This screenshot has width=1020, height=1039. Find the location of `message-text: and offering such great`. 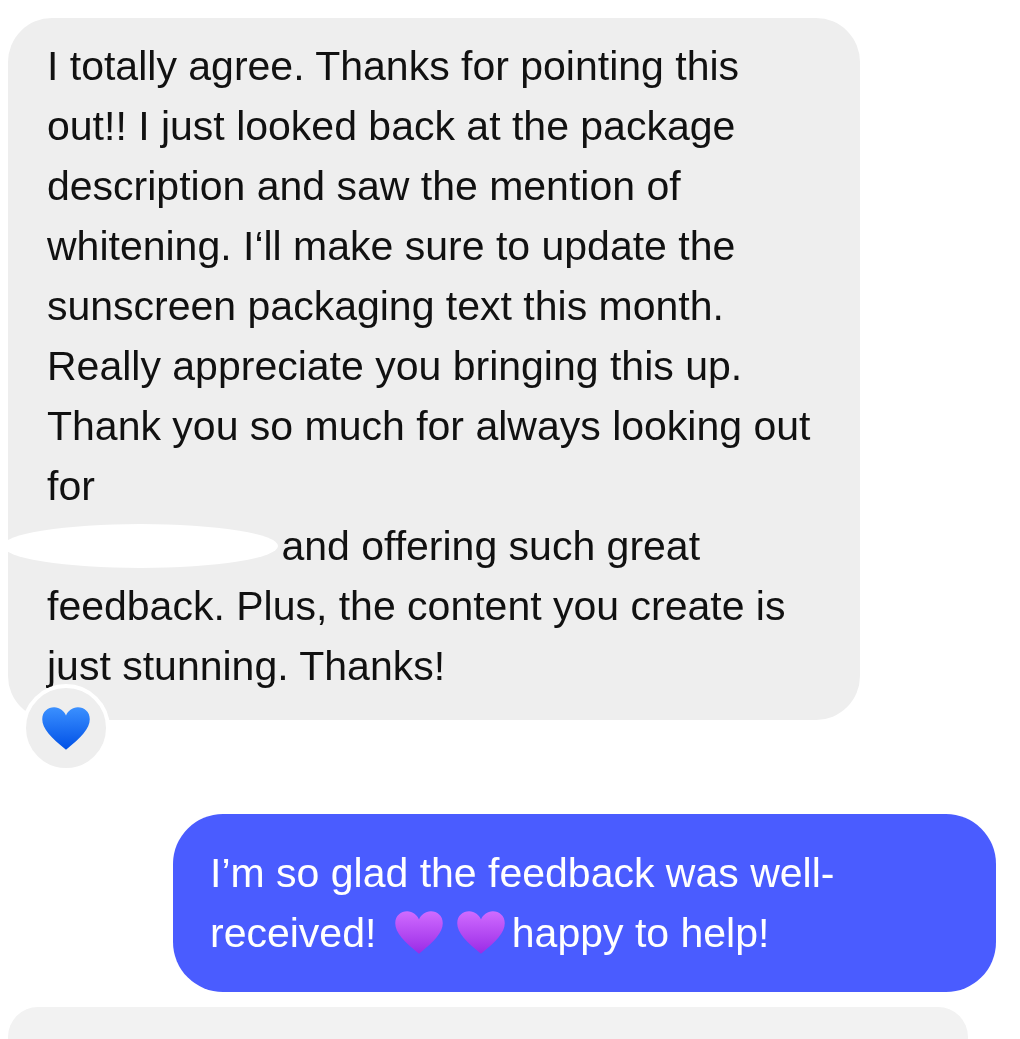

message-text: and offering such great is located at coordinates (491, 546).